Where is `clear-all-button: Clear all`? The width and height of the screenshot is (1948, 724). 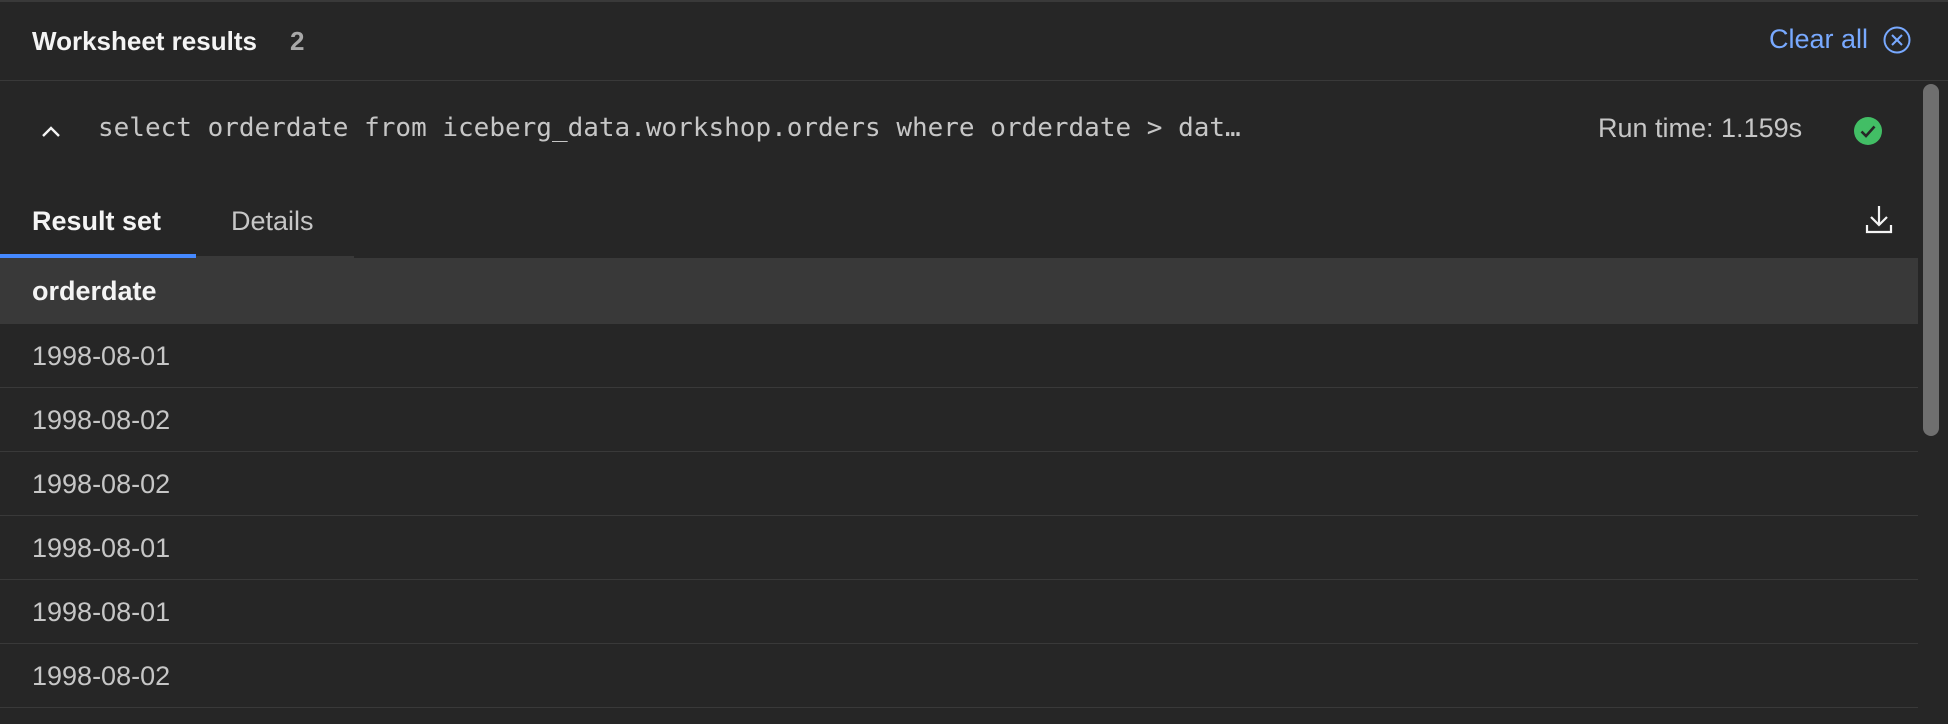 clear-all-button: Clear all is located at coordinates (1840, 39).